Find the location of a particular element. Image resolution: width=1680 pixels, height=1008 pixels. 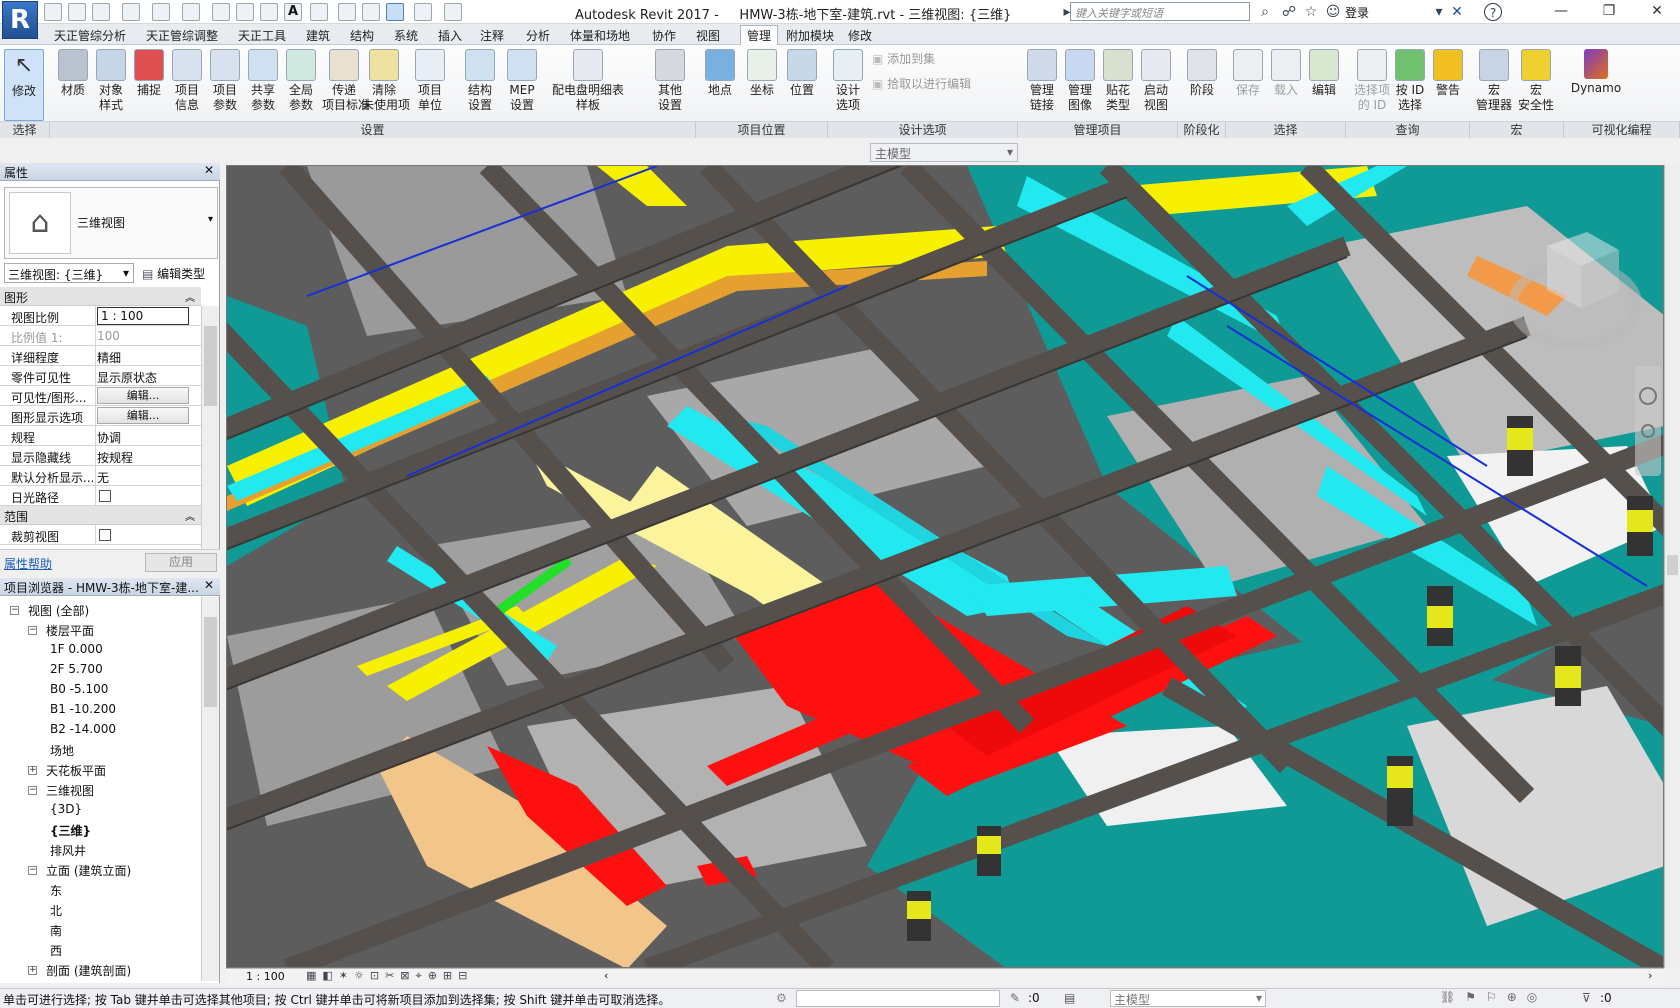

dropdown-arrow-icon: ▾ is located at coordinates (1439, 12).